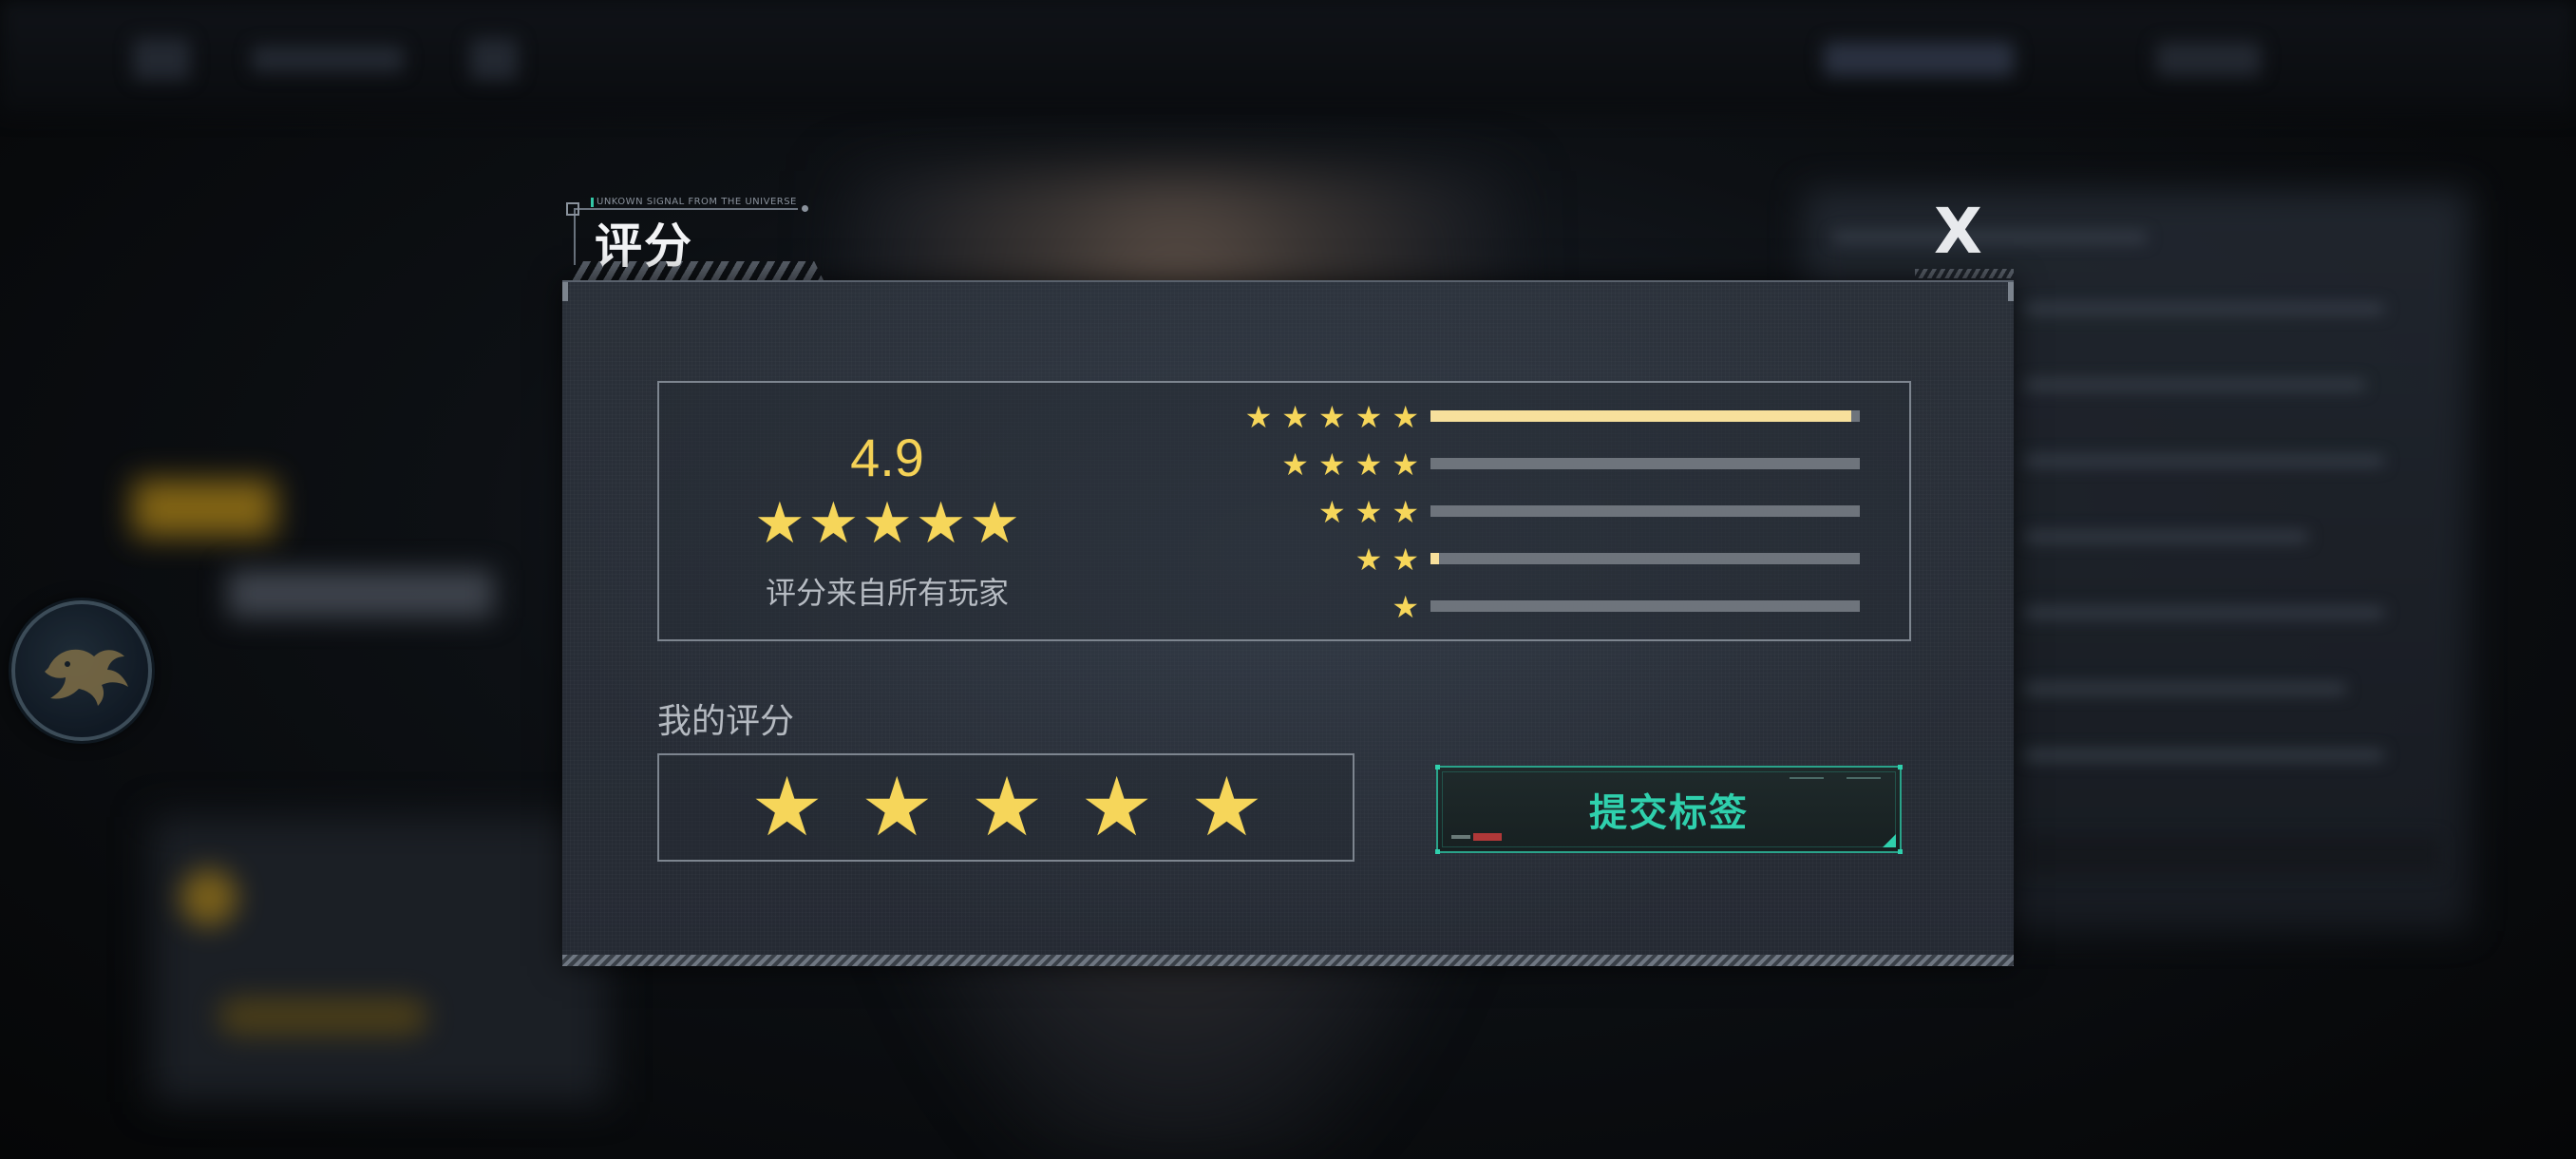 The width and height of the screenshot is (2576, 1159). What do you see at coordinates (726, 721) in the screenshot?
I see `my-rating-label: 我的评分` at bounding box center [726, 721].